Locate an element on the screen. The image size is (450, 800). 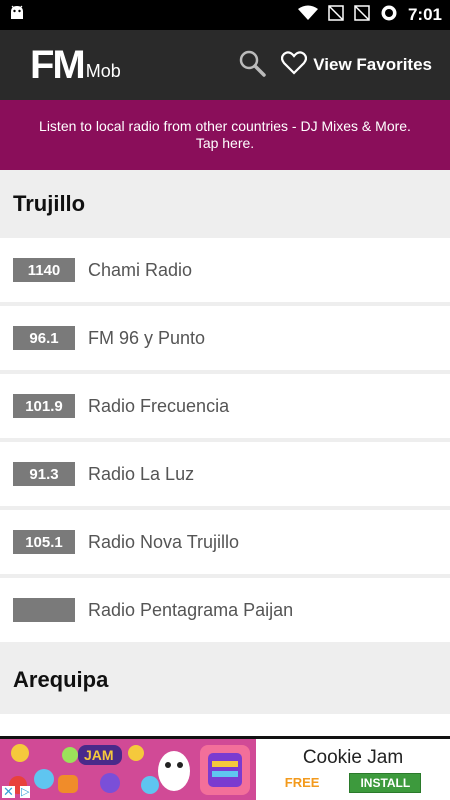
station-item: 1140 Chami Radio is located at coordinates (225, 270).